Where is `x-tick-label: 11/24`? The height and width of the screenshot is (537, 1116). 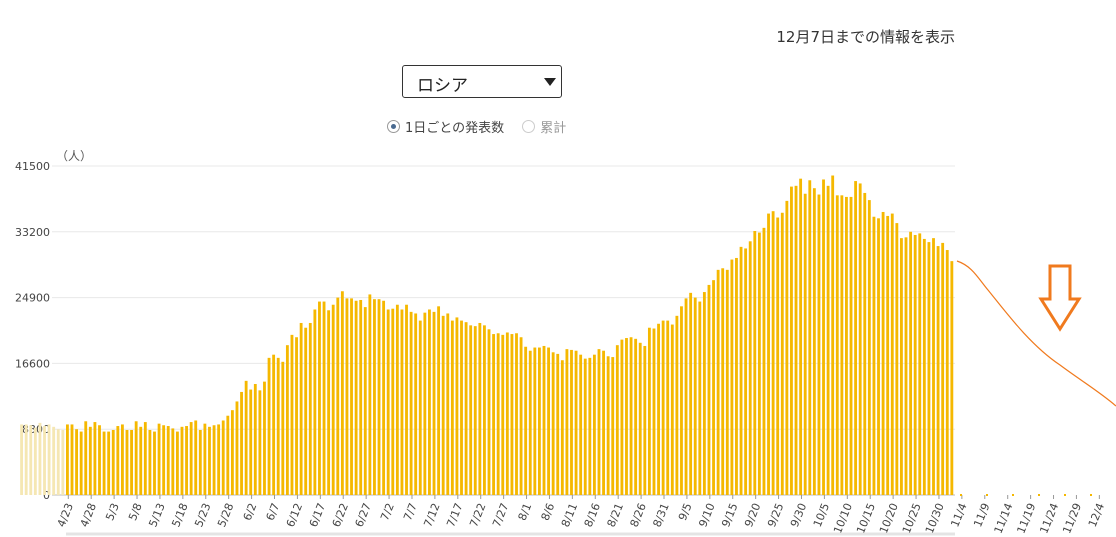 x-tick-label: 11/24 is located at coordinates (1049, 518).